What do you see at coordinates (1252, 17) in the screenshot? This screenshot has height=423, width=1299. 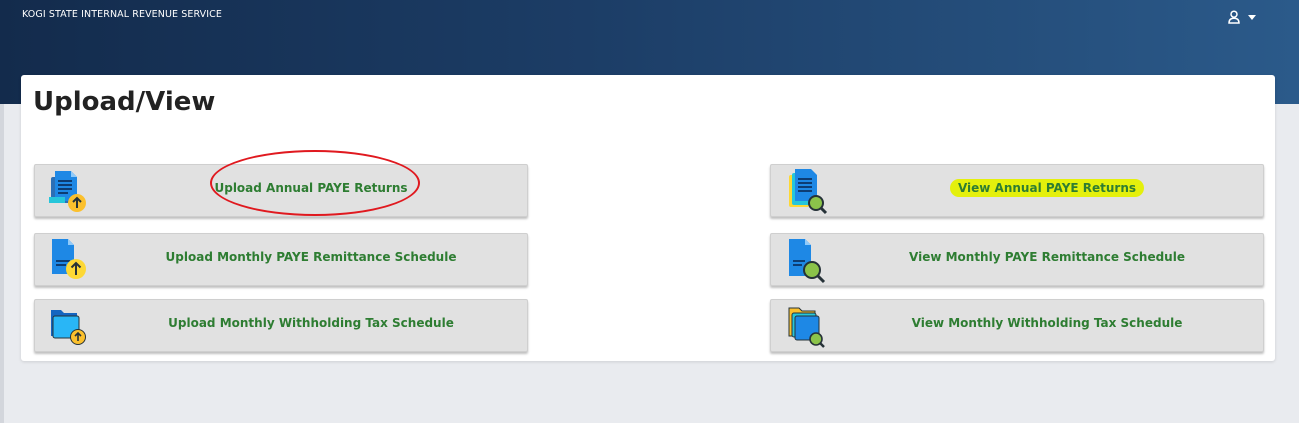 I see `caret-down-icon` at bounding box center [1252, 17].